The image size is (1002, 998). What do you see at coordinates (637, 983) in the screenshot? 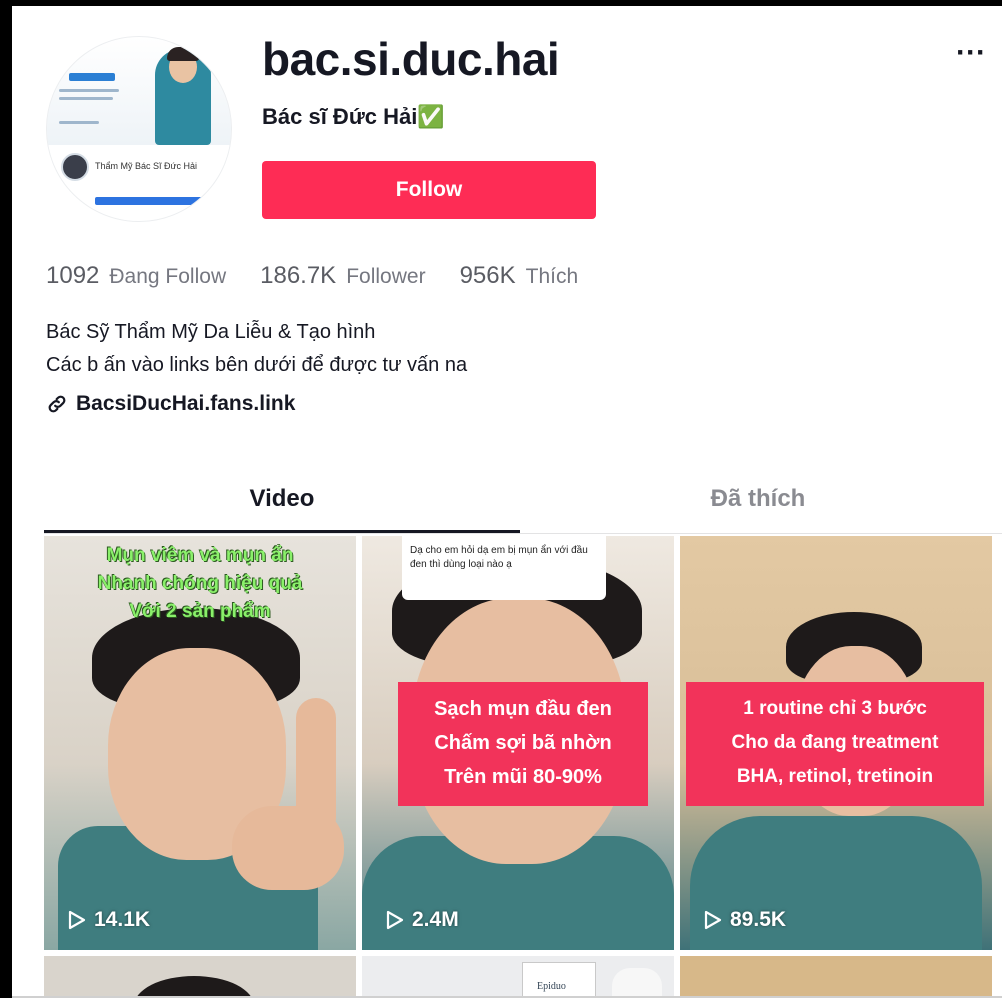
I see `product-bottle` at bounding box center [637, 983].